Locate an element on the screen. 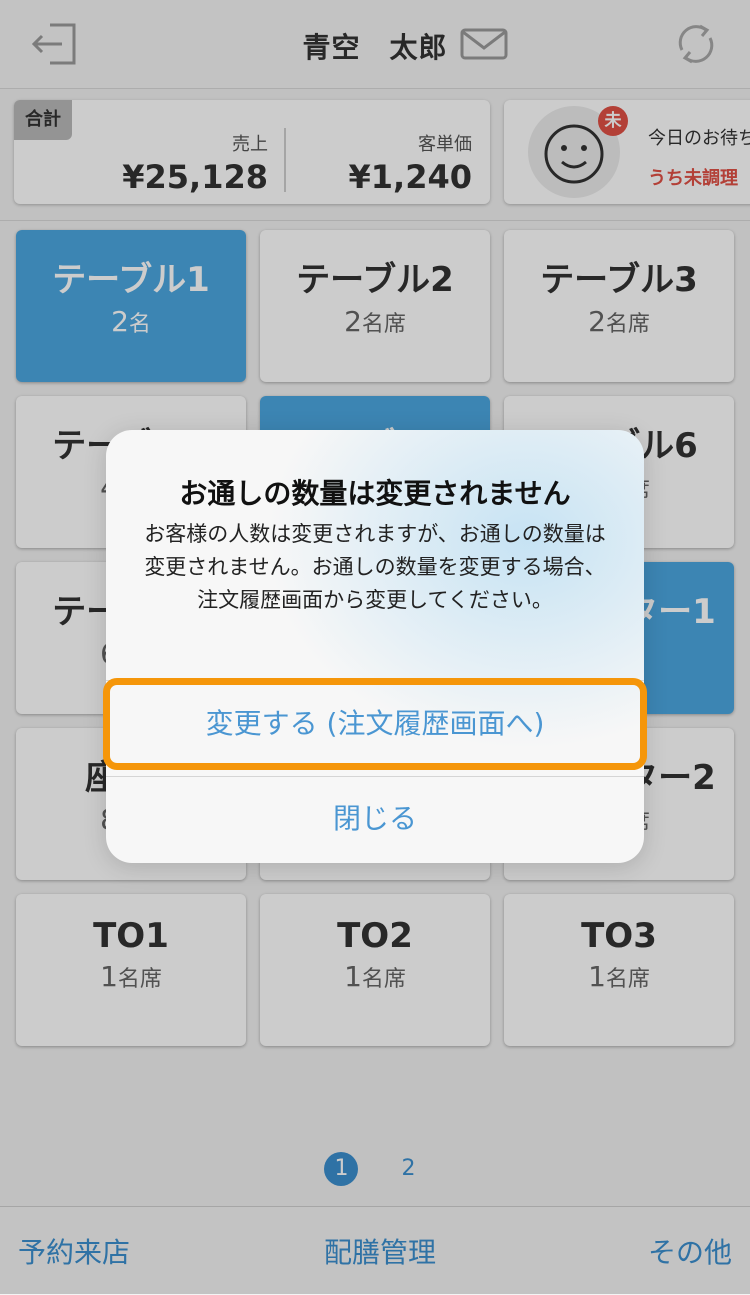  dialog-title: お通しの数量は変更されません is located at coordinates (375, 493).